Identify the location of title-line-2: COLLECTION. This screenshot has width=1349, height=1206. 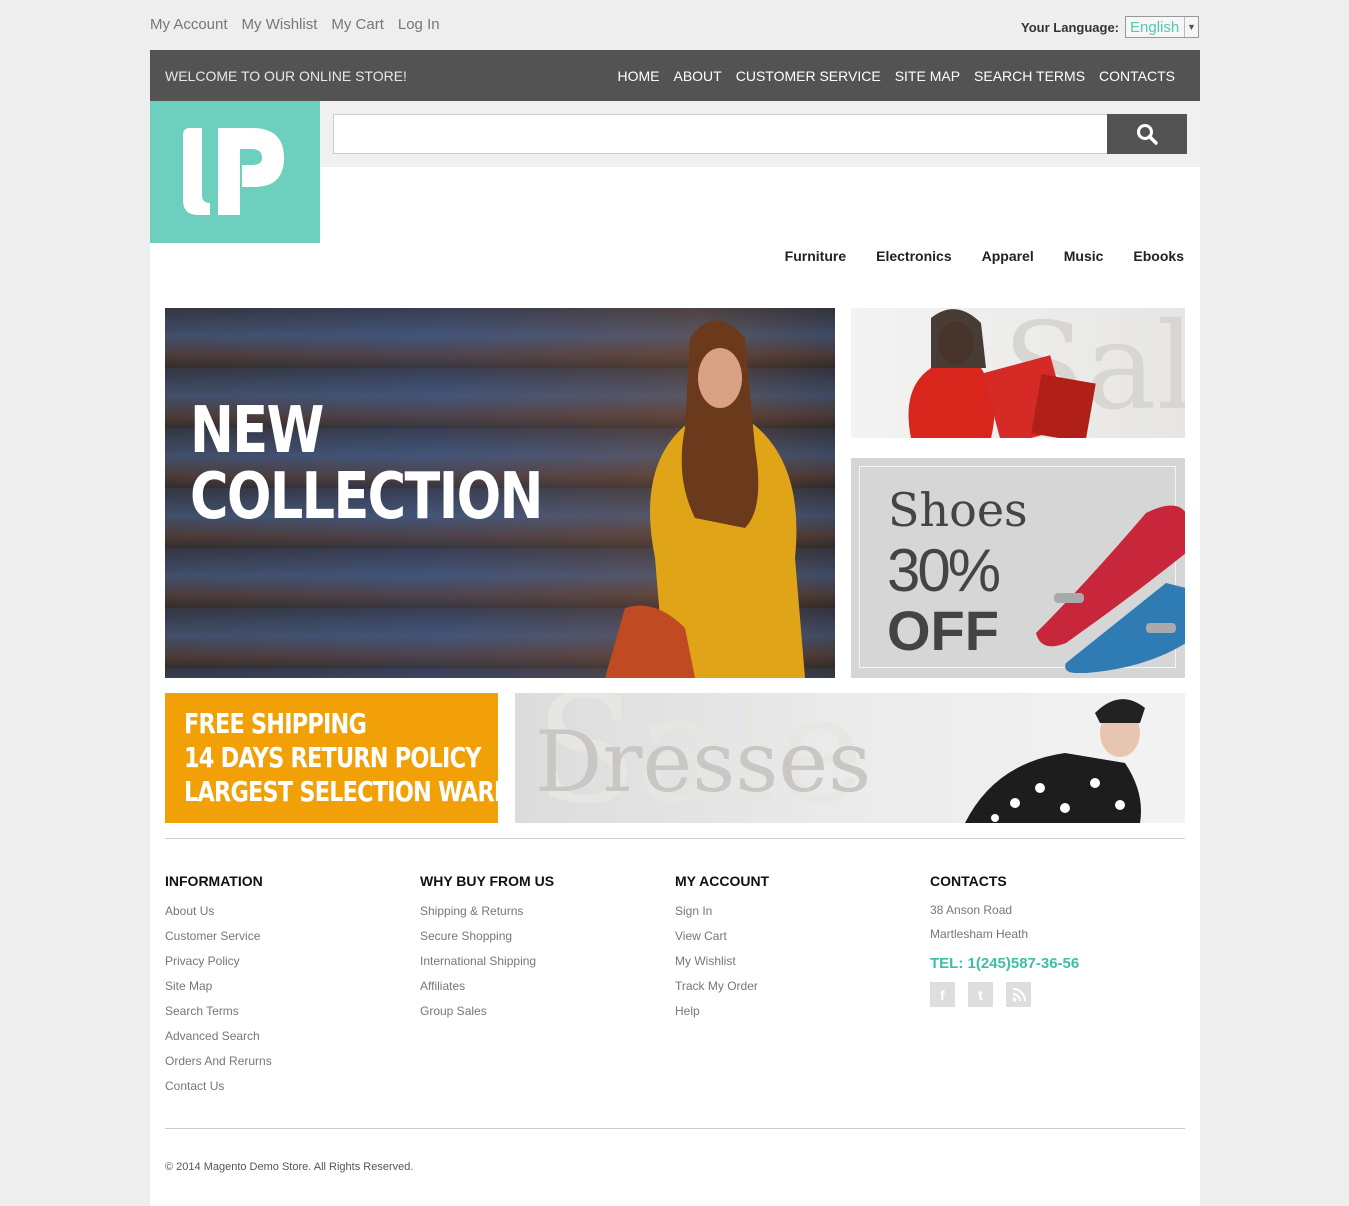
(366, 497).